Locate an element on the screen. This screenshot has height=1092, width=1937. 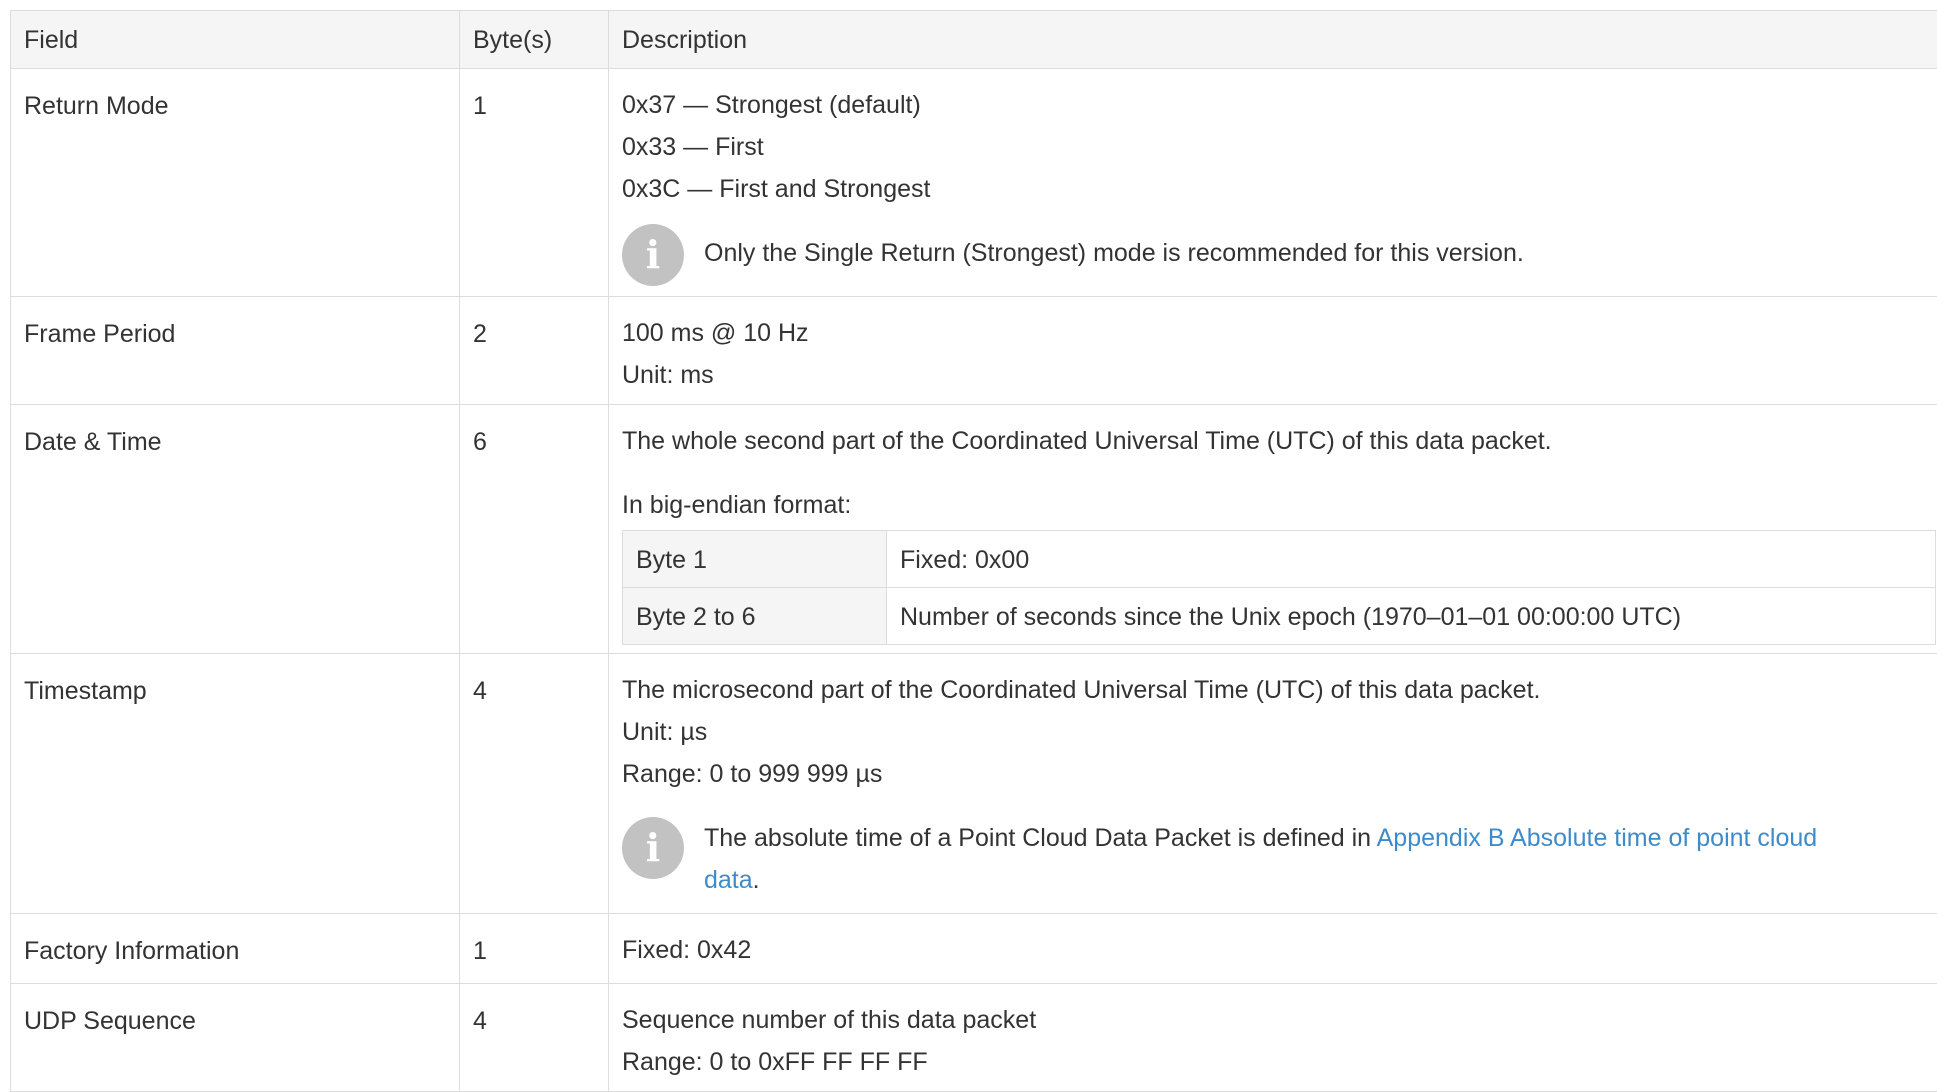
field-cell: Factory Information is located at coordinates (235, 949).